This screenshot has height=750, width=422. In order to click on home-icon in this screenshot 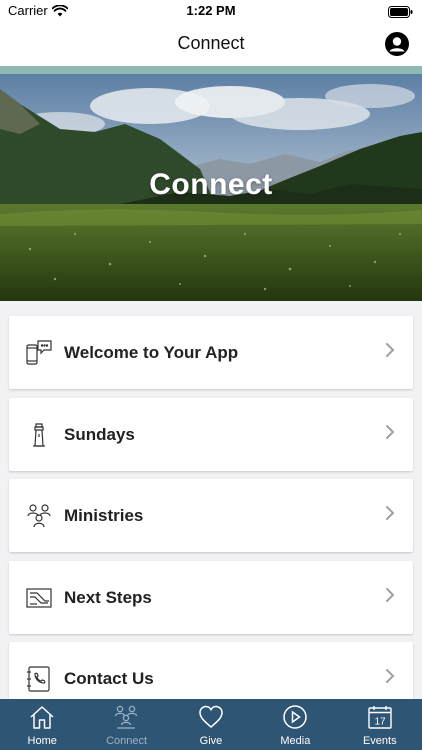, I will do `click(42, 717)`.